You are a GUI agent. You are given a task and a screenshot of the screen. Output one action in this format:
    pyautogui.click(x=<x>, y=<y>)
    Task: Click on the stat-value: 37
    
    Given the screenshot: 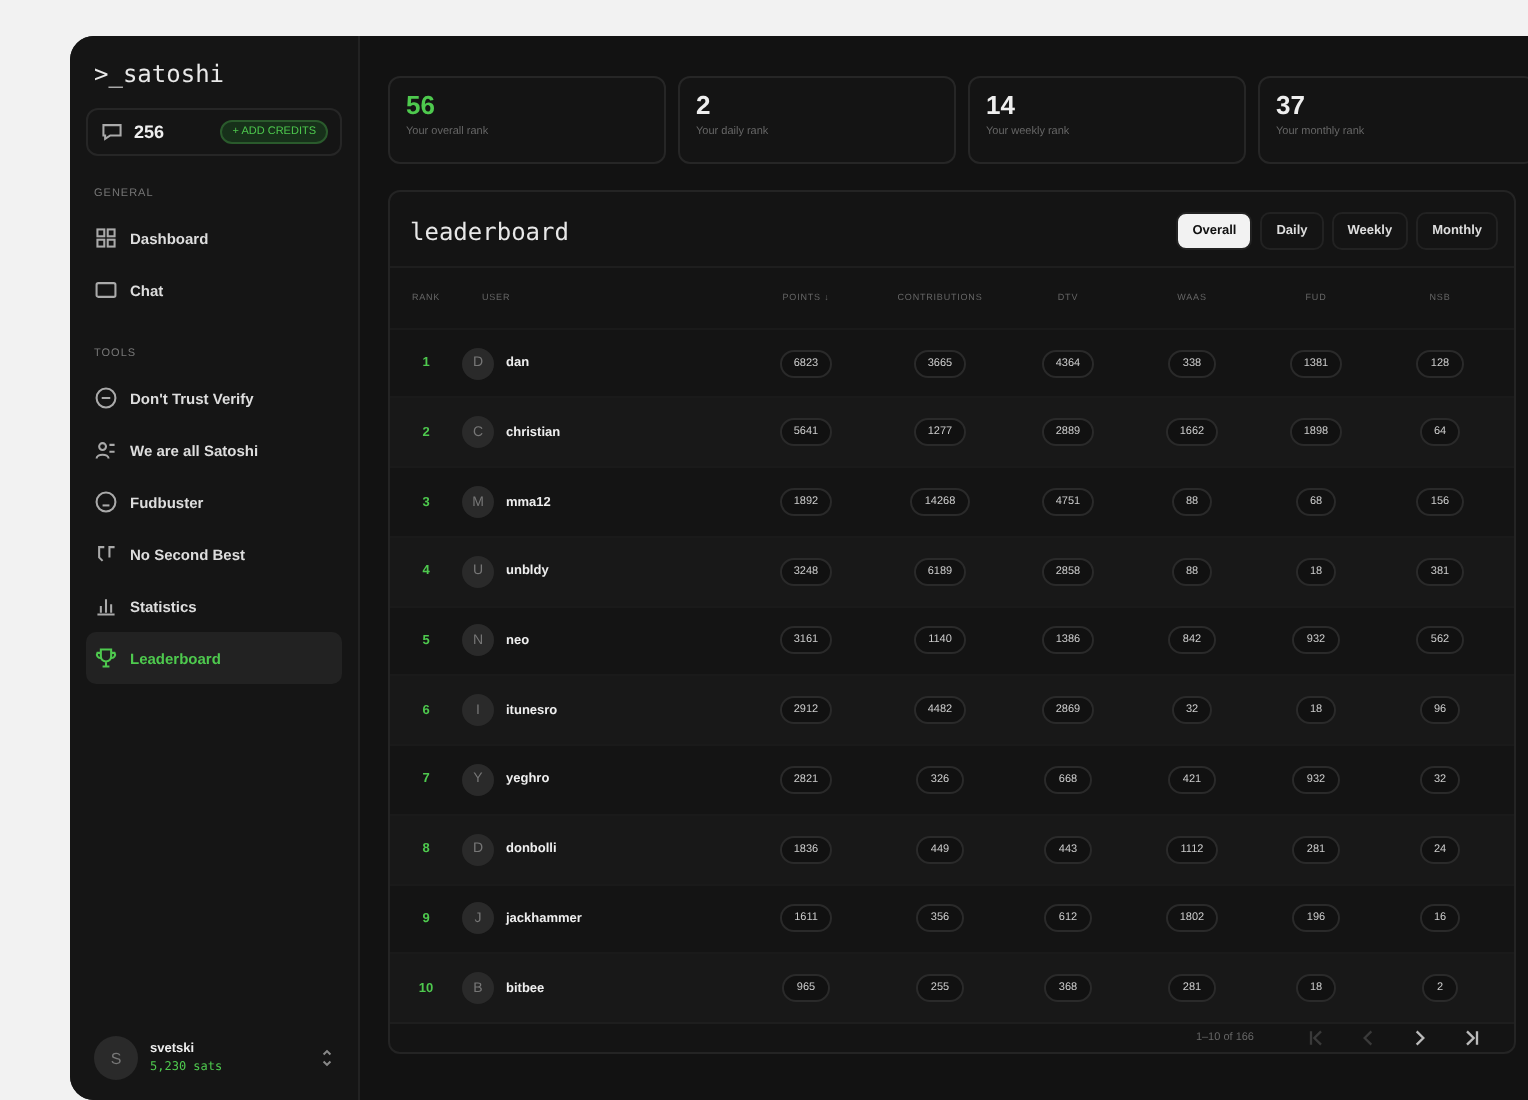 What is the action you would take?
    pyautogui.click(x=1291, y=105)
    